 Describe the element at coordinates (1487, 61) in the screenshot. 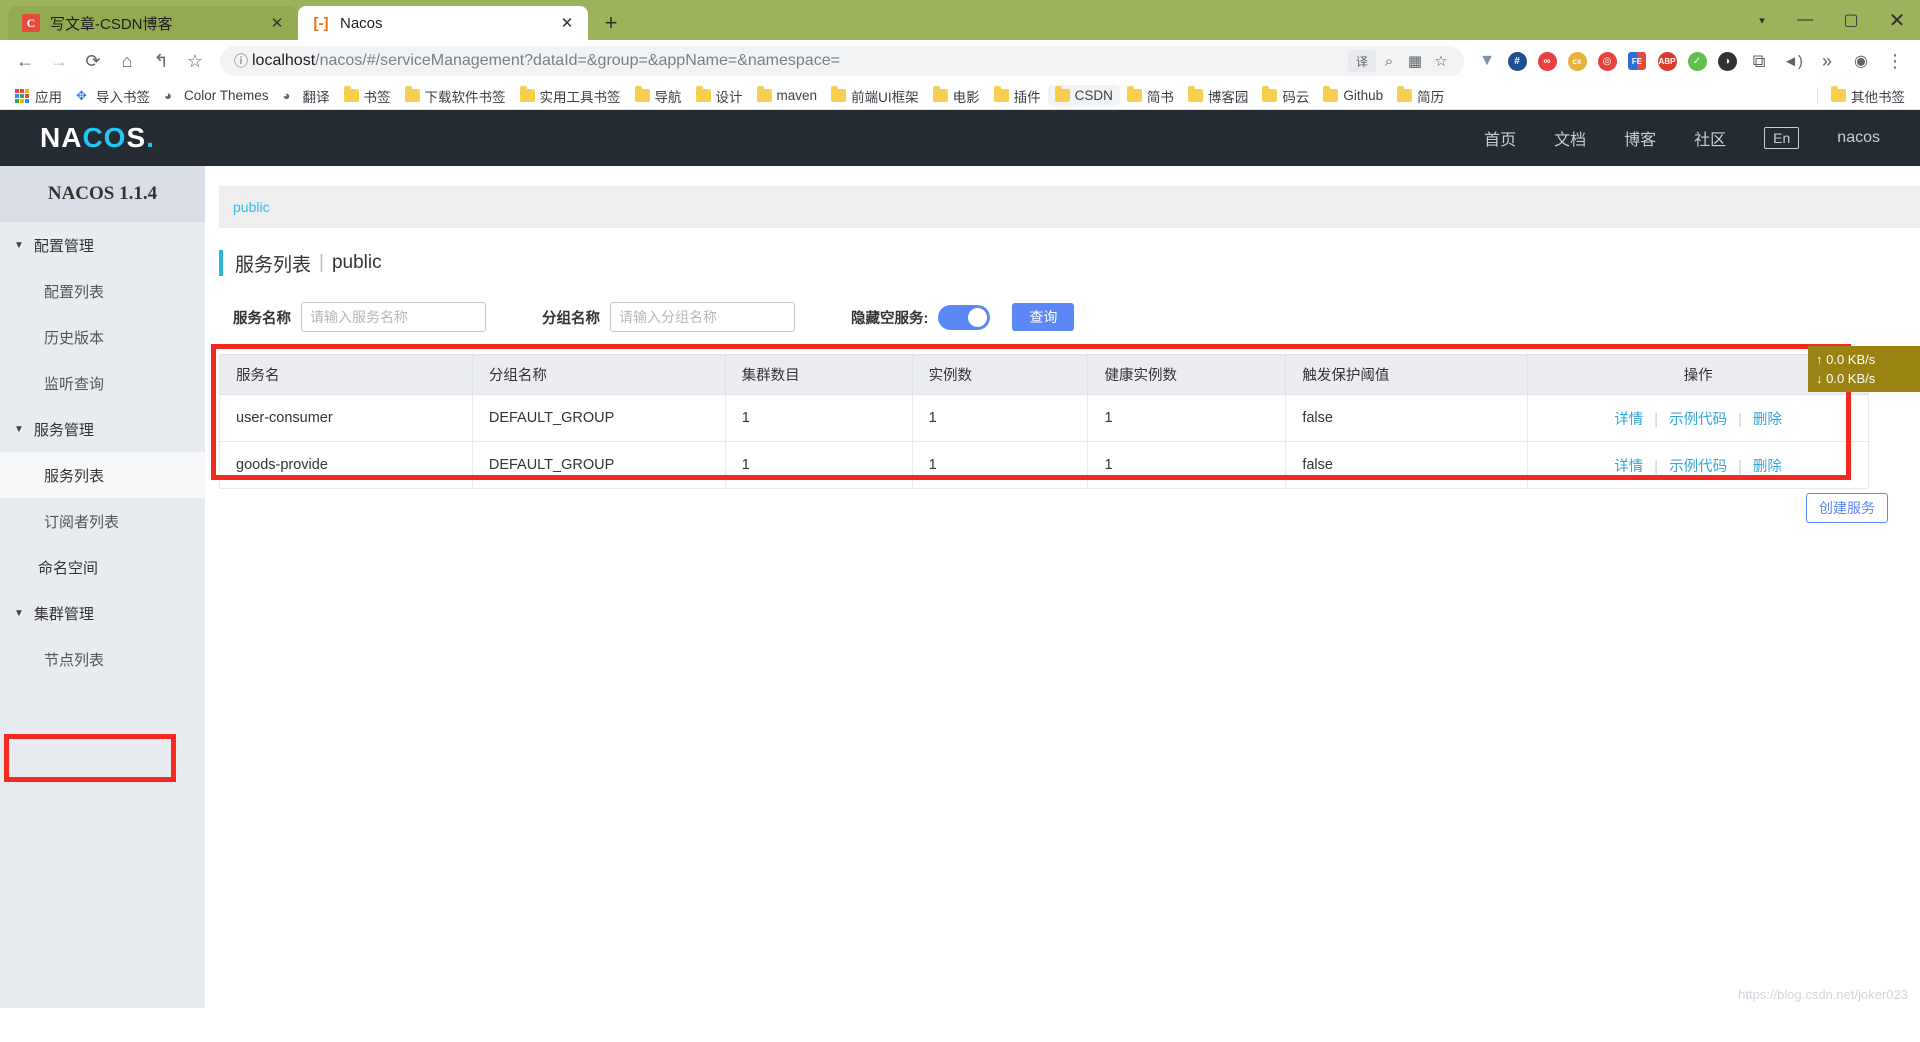

I see `extension-v-icon: ▼` at that location.